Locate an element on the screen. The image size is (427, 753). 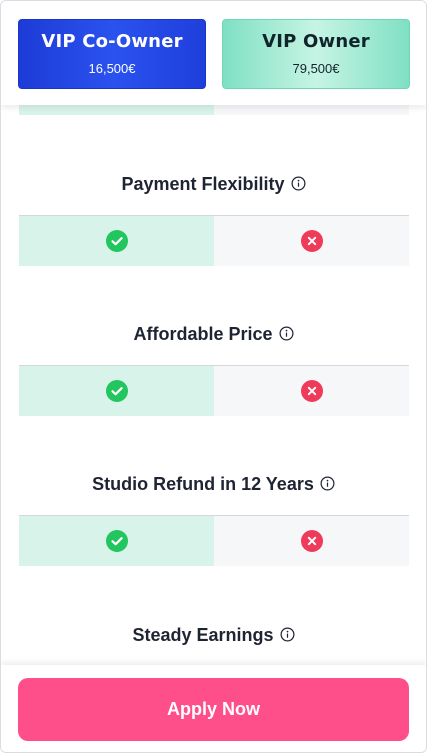
plan-price: 16,500€ is located at coordinates (112, 68).